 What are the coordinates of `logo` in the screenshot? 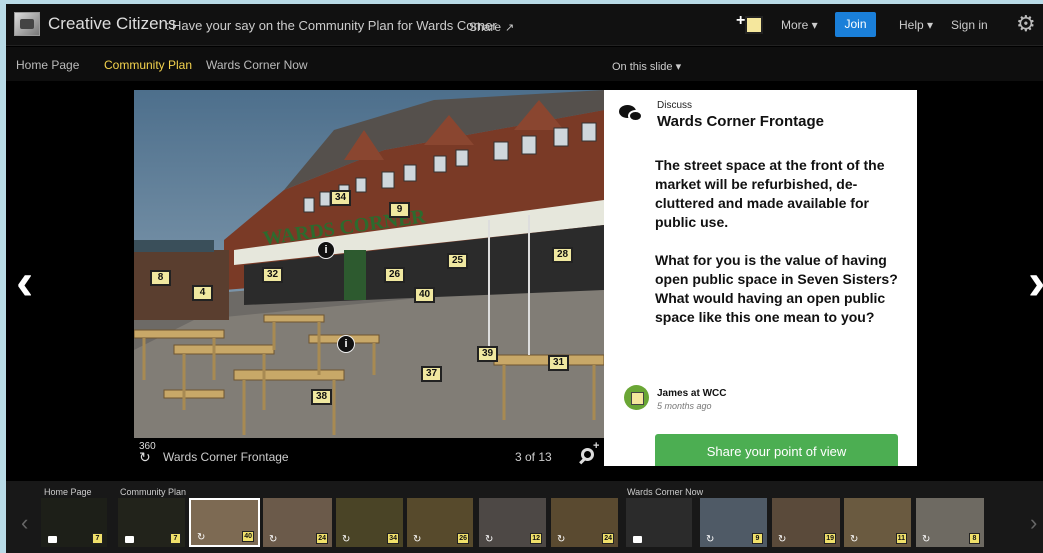 It's located at (27, 24).